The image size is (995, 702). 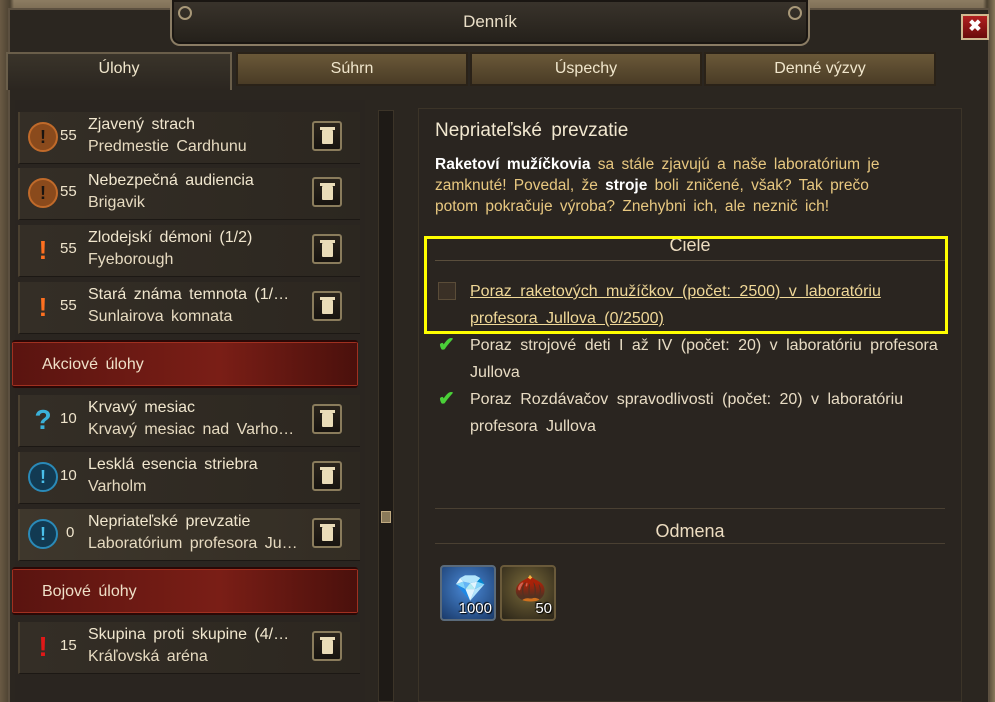 I want to click on tab-summary: Súhrn, so click(x=352, y=69).